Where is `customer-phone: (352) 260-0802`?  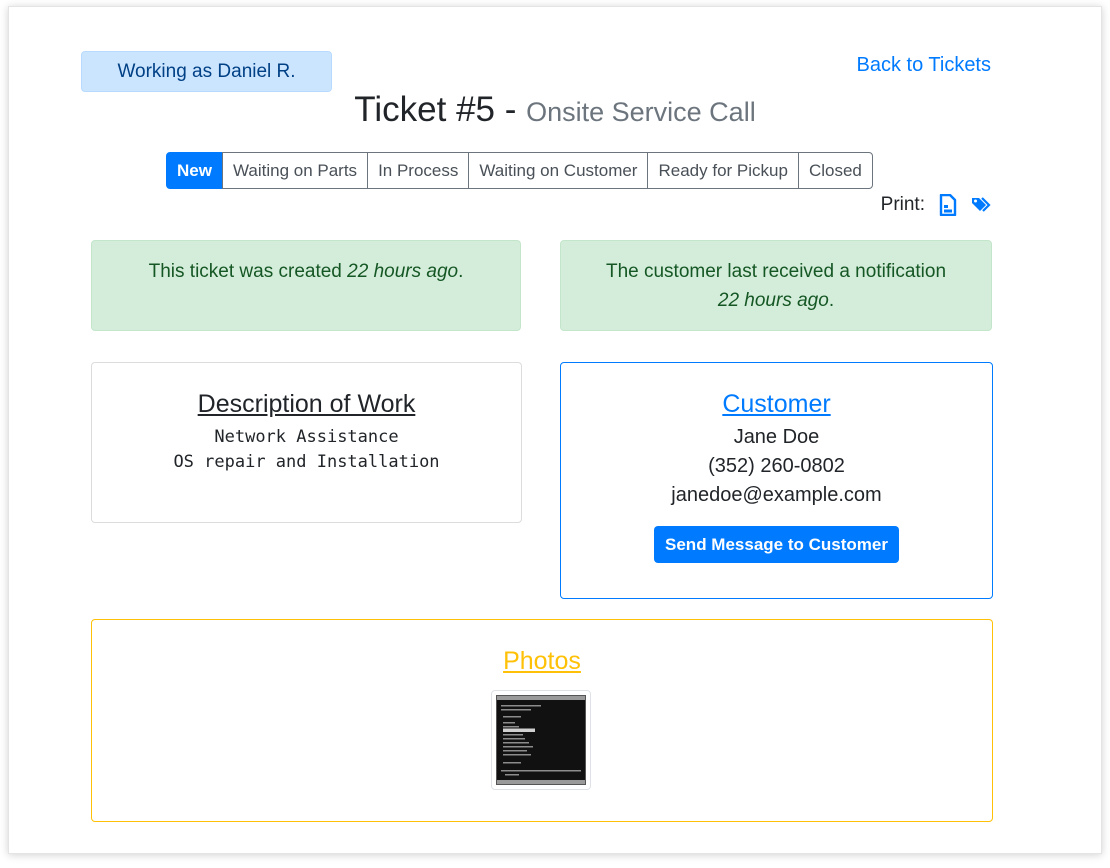
customer-phone: (352) 260-0802 is located at coordinates (776, 466).